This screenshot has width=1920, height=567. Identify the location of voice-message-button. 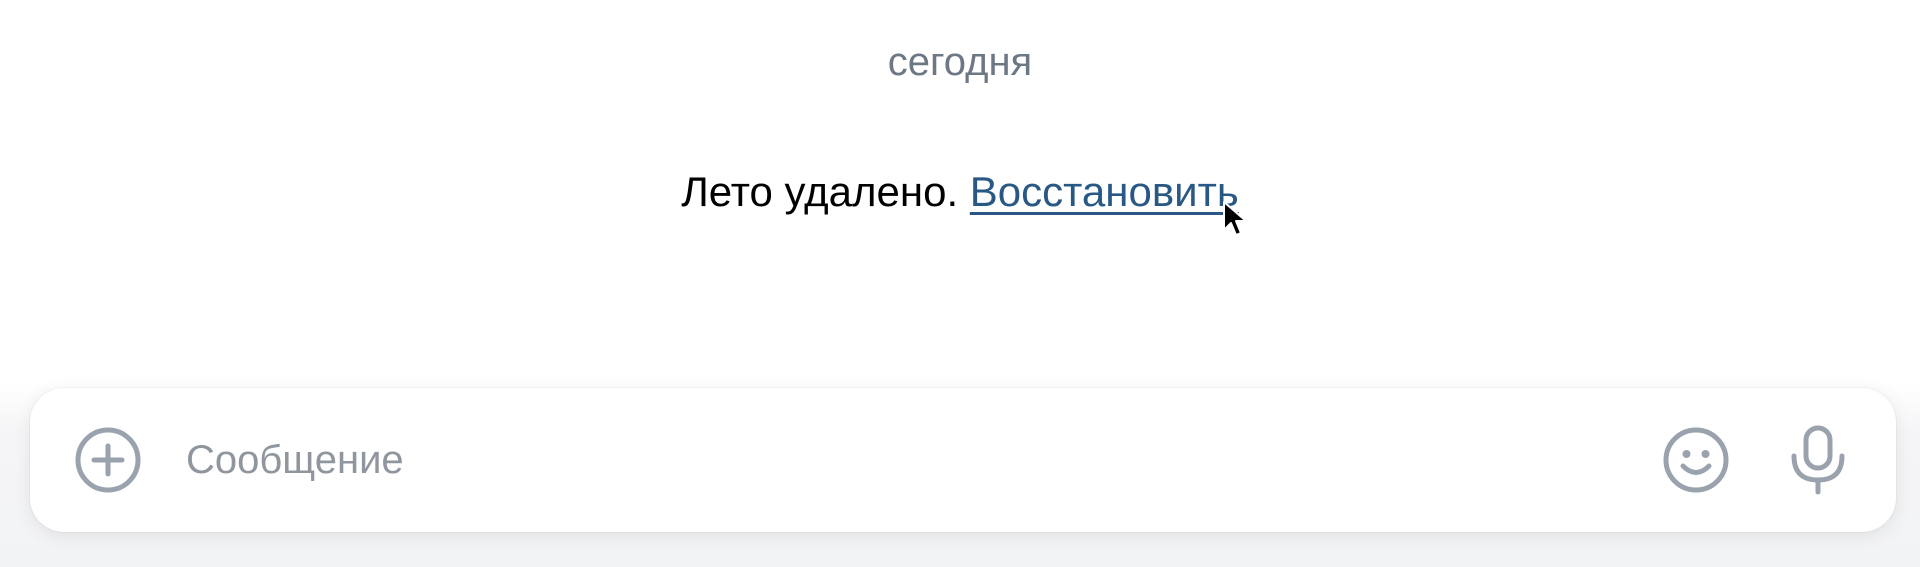
(1818, 460).